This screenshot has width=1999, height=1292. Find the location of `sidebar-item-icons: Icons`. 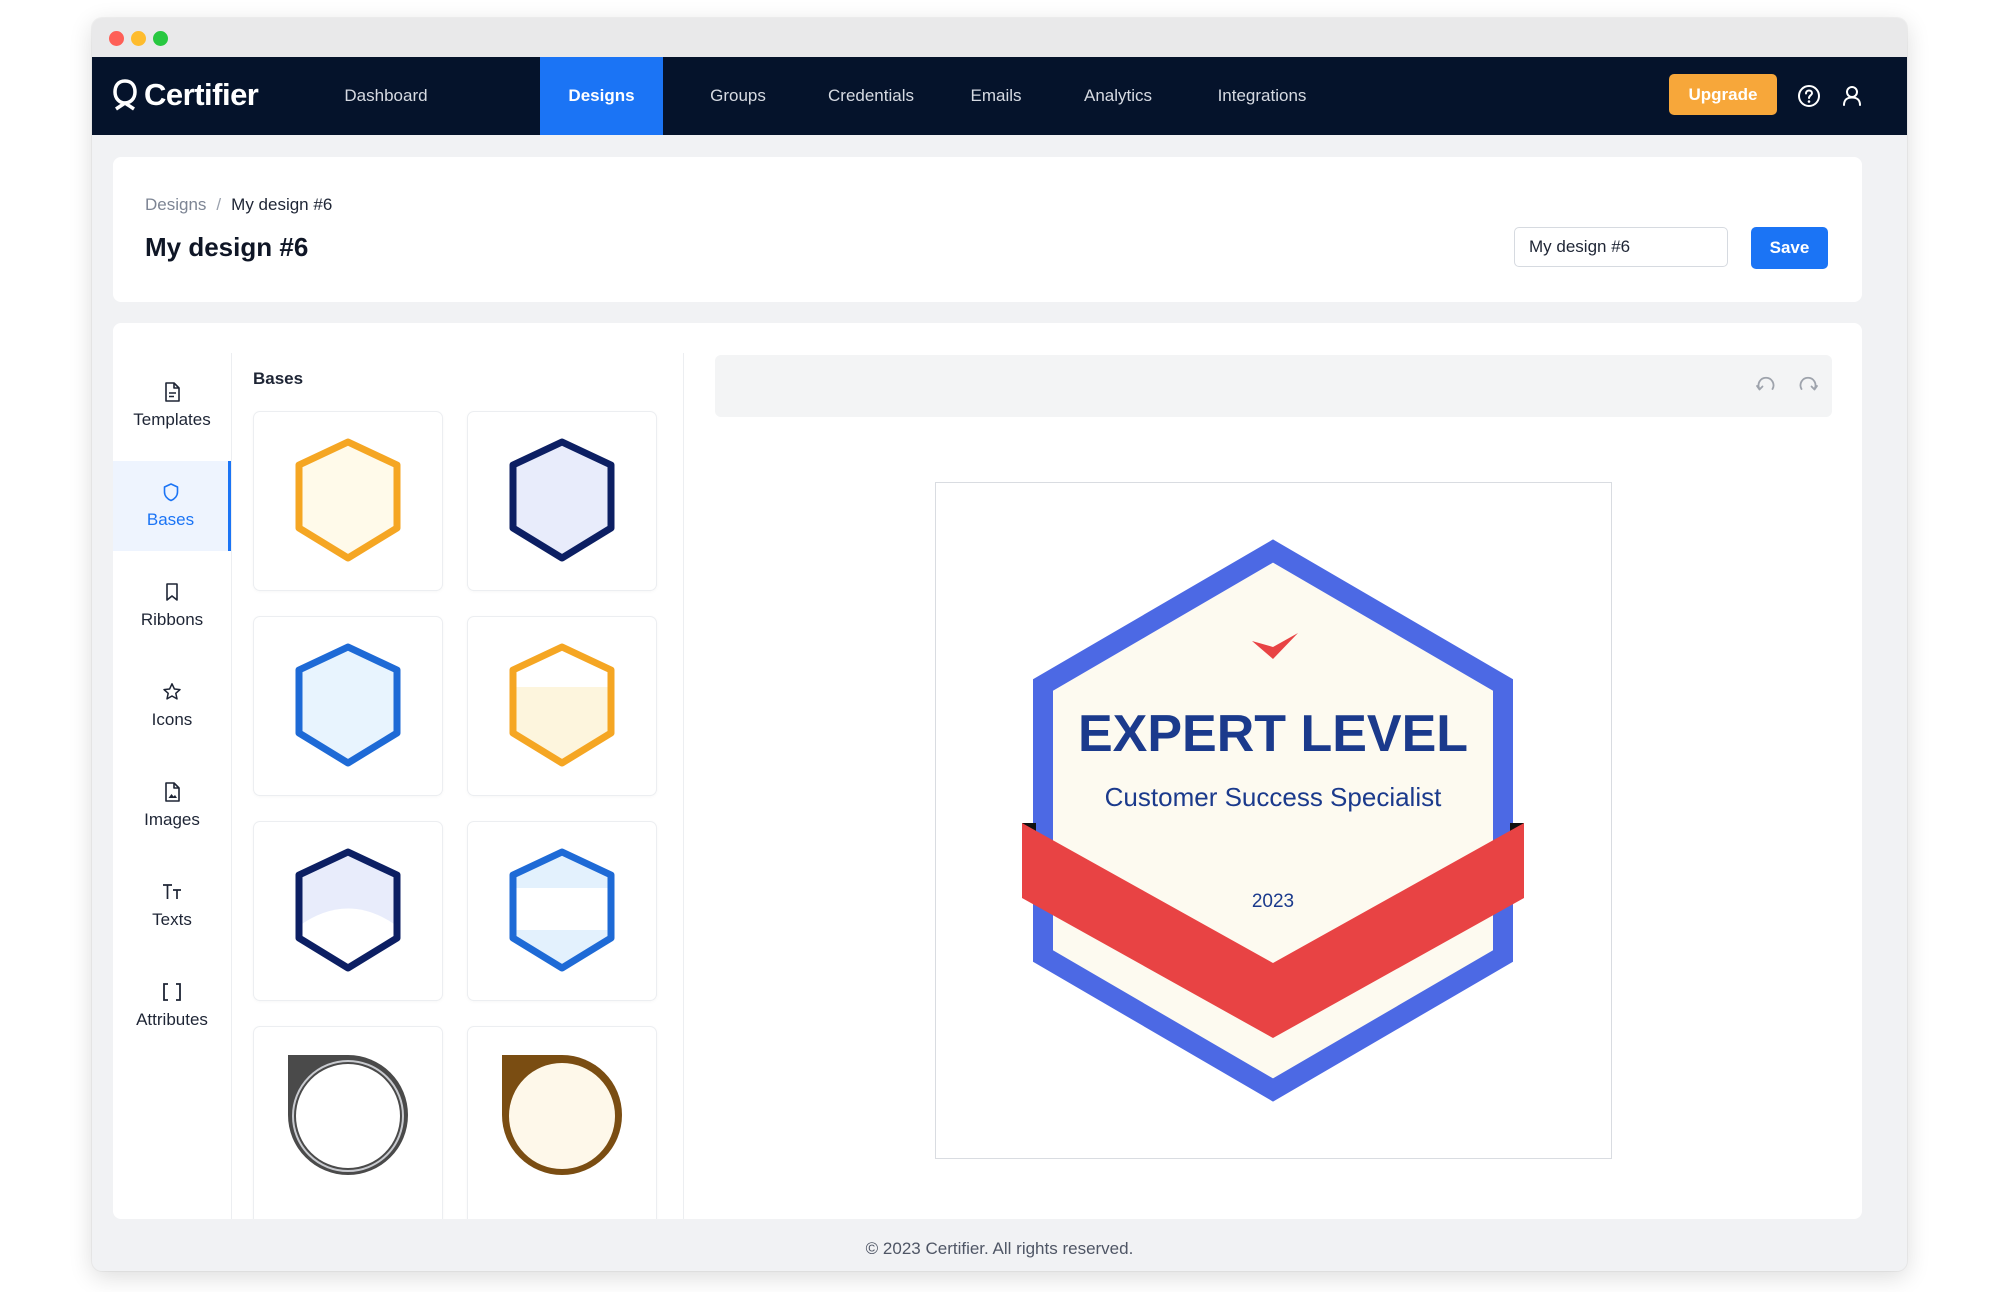

sidebar-item-icons: Icons is located at coordinates (172, 706).